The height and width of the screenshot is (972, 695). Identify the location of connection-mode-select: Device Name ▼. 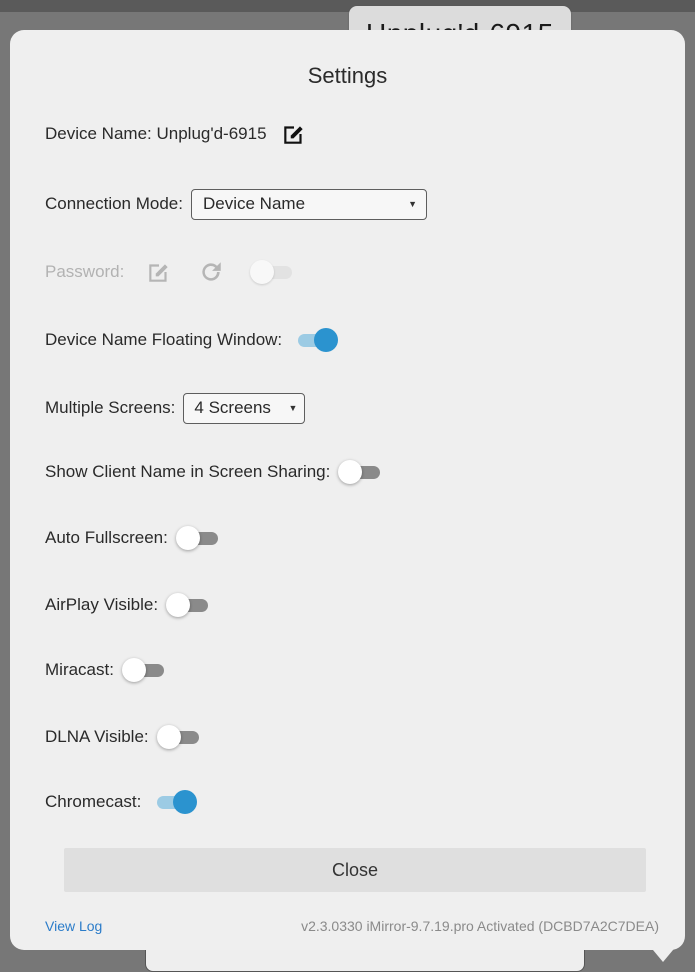
(308, 204).